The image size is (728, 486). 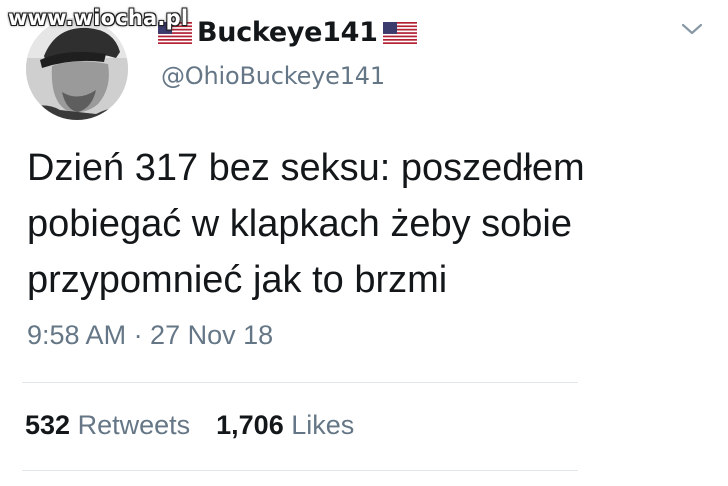 I want to click on chevron-down-icon, so click(x=692, y=29).